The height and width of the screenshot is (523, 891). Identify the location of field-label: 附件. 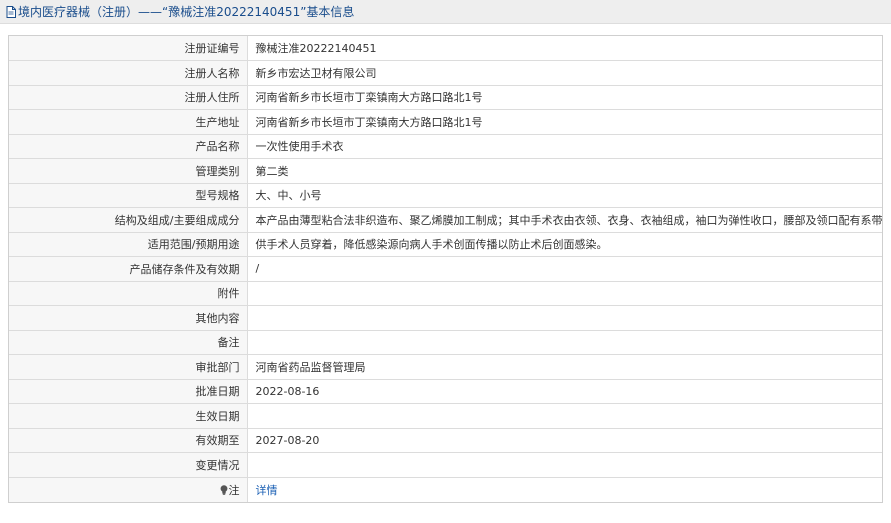
(128, 293).